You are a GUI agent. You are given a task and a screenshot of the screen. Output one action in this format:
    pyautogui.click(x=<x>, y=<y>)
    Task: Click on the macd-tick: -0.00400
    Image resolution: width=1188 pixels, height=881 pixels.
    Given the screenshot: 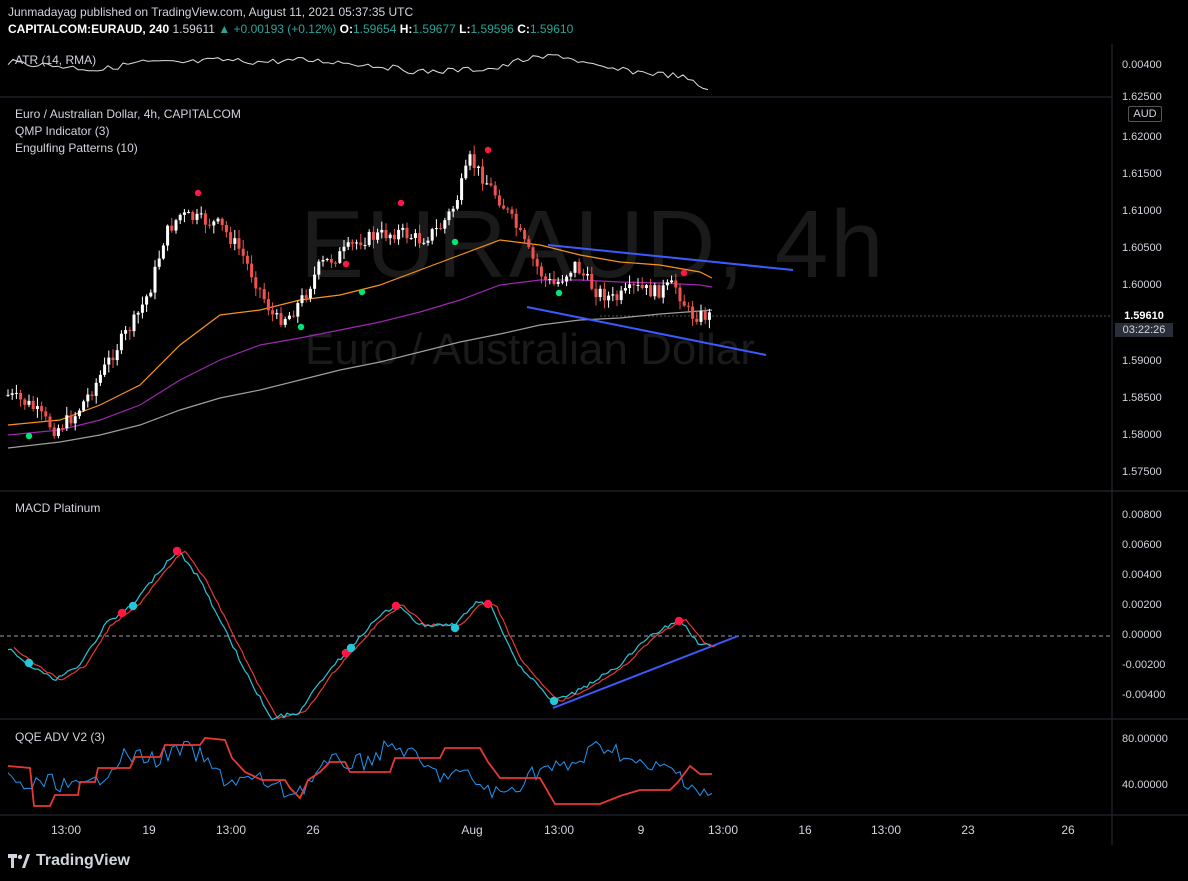 What is the action you would take?
    pyautogui.click(x=1144, y=695)
    